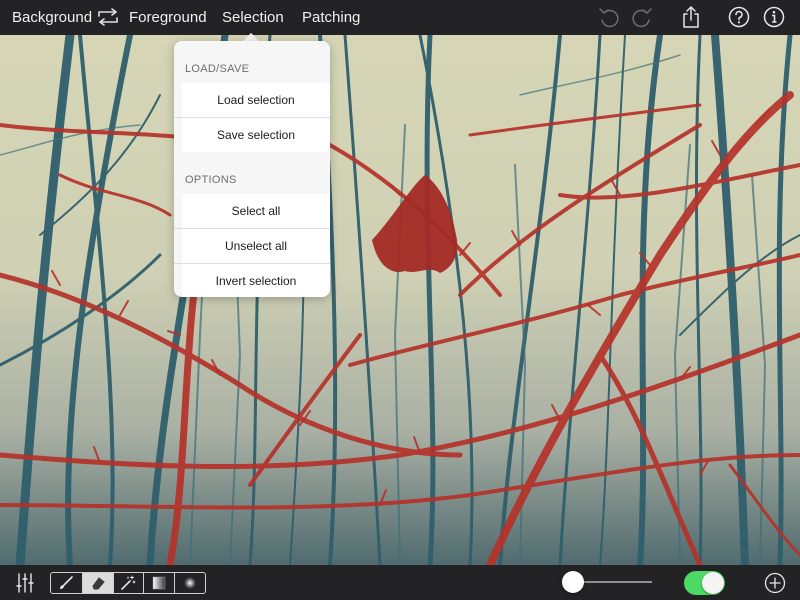  What do you see at coordinates (691, 17) in the screenshot?
I see `share-icon` at bounding box center [691, 17].